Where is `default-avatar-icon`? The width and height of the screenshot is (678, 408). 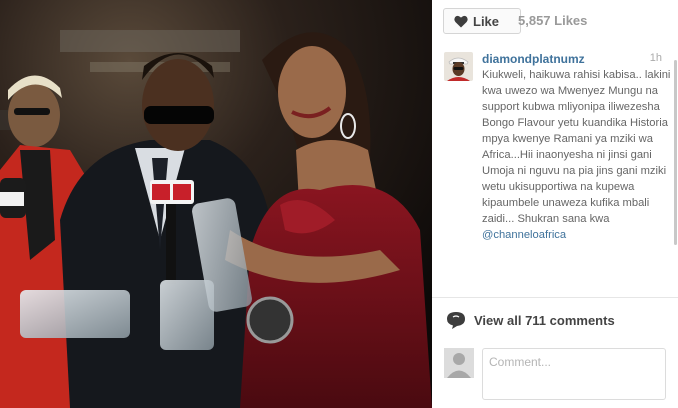
default-avatar-icon is located at coordinates (459, 363).